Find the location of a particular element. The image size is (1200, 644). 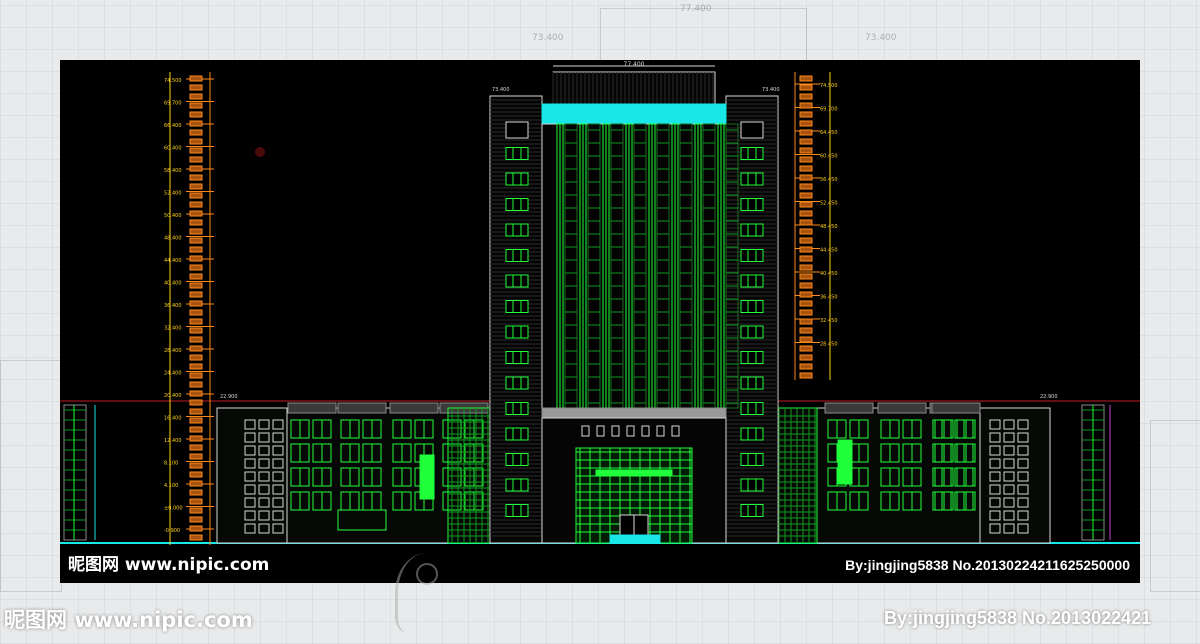

left-level-label: 28.400 is located at coordinates (173, 351).